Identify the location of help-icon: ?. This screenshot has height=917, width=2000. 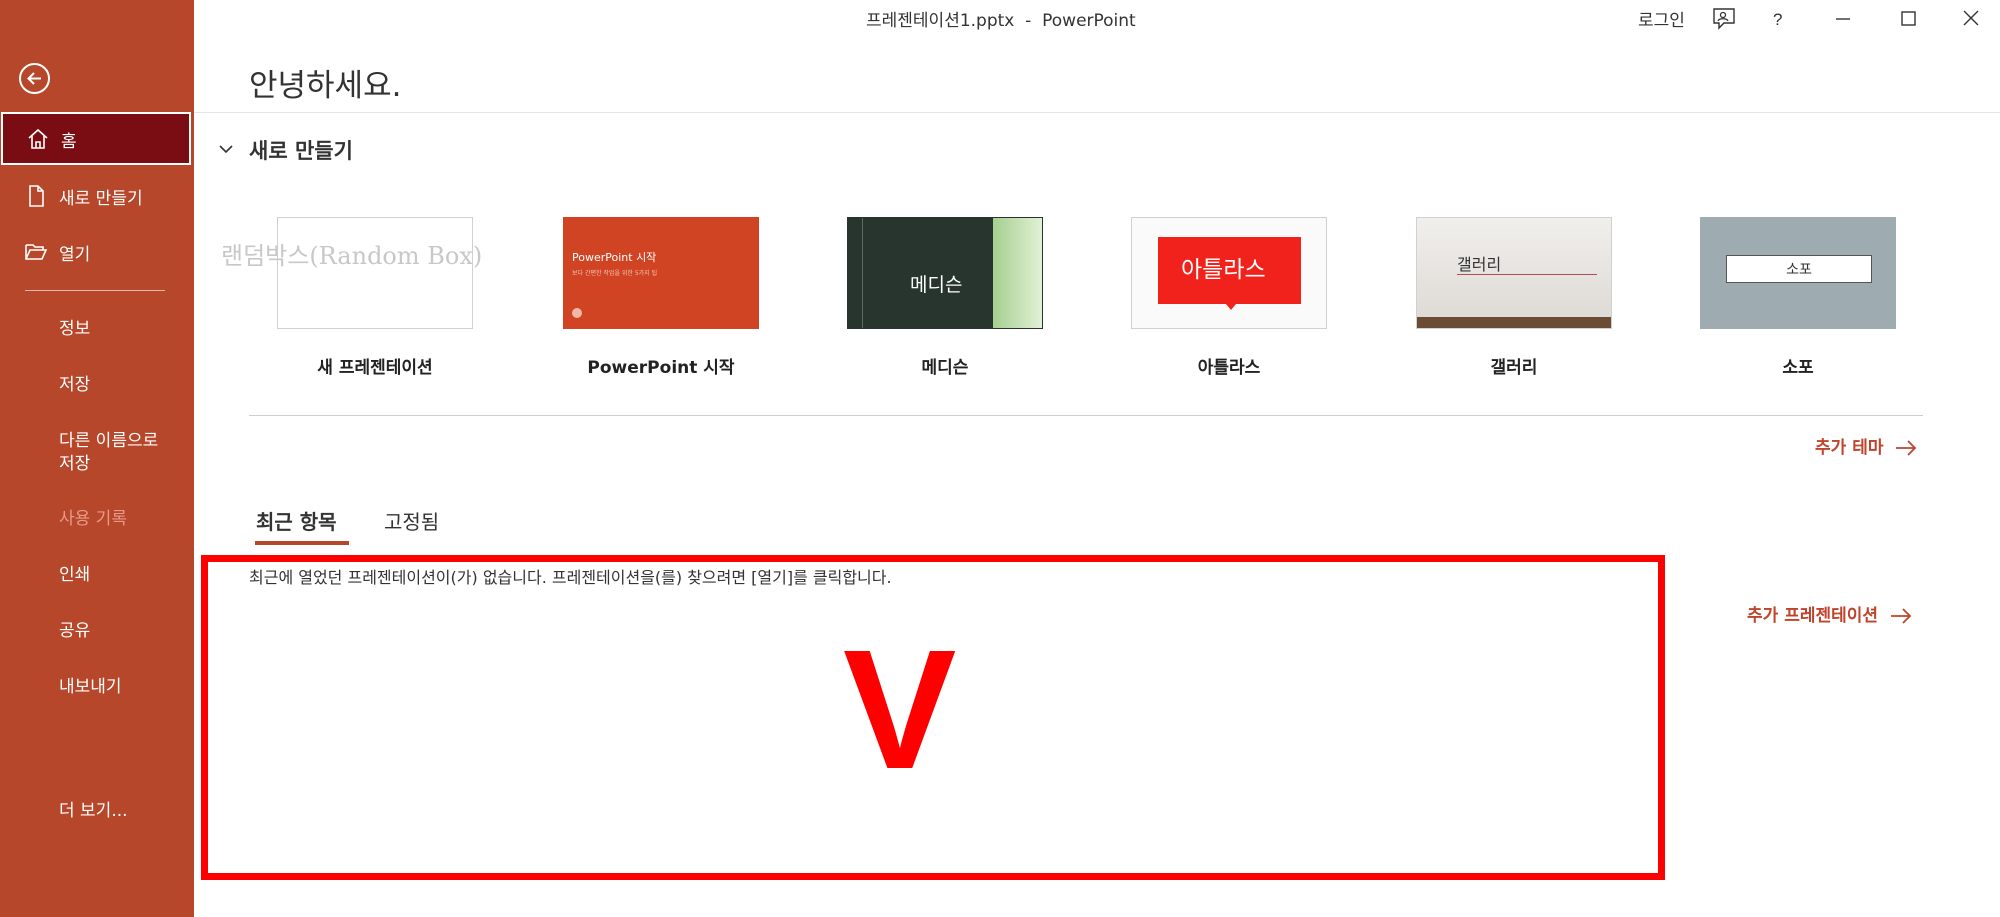
(1777, 19).